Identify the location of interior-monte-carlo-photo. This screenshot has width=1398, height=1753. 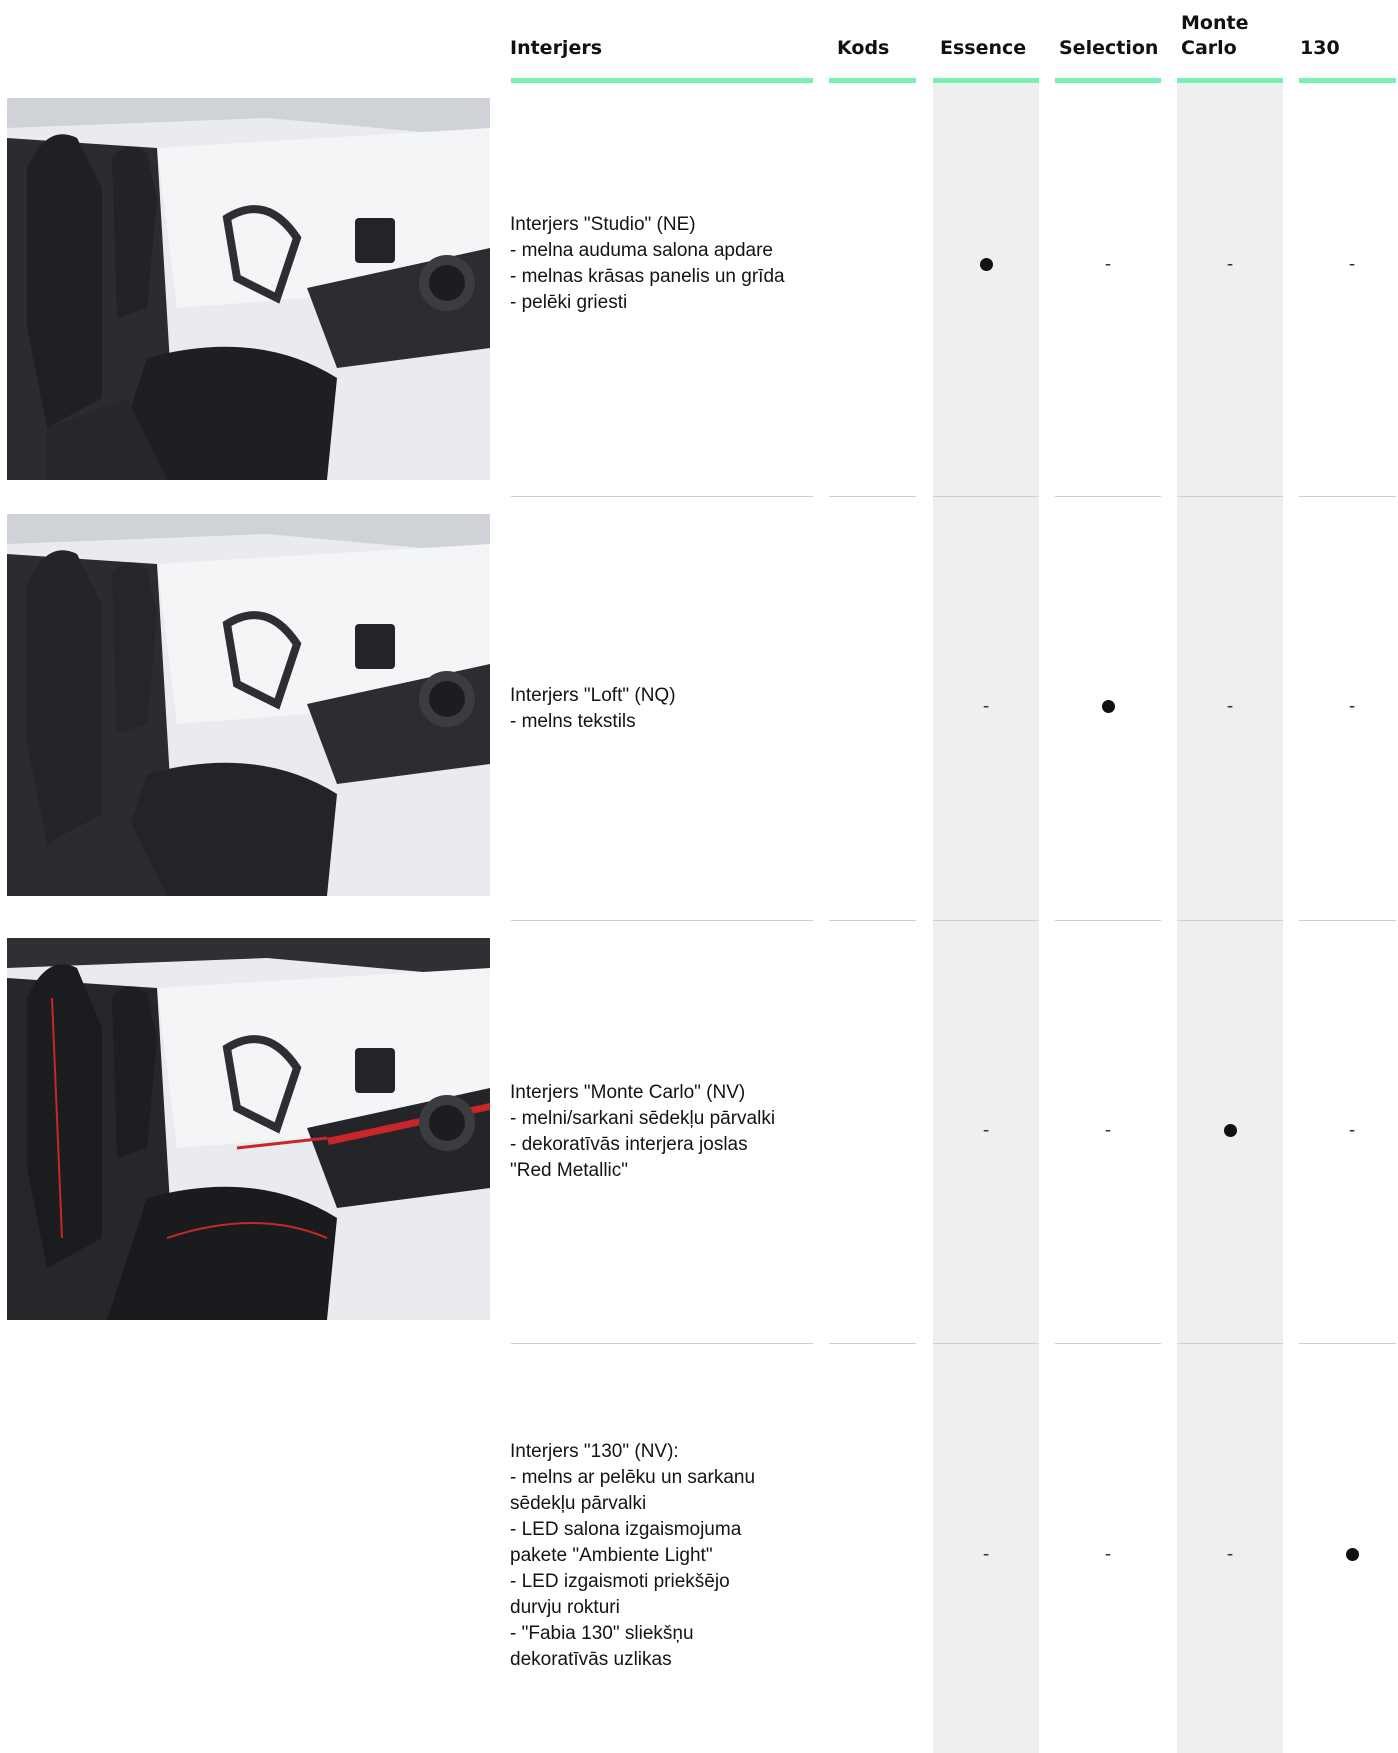
(248, 1129).